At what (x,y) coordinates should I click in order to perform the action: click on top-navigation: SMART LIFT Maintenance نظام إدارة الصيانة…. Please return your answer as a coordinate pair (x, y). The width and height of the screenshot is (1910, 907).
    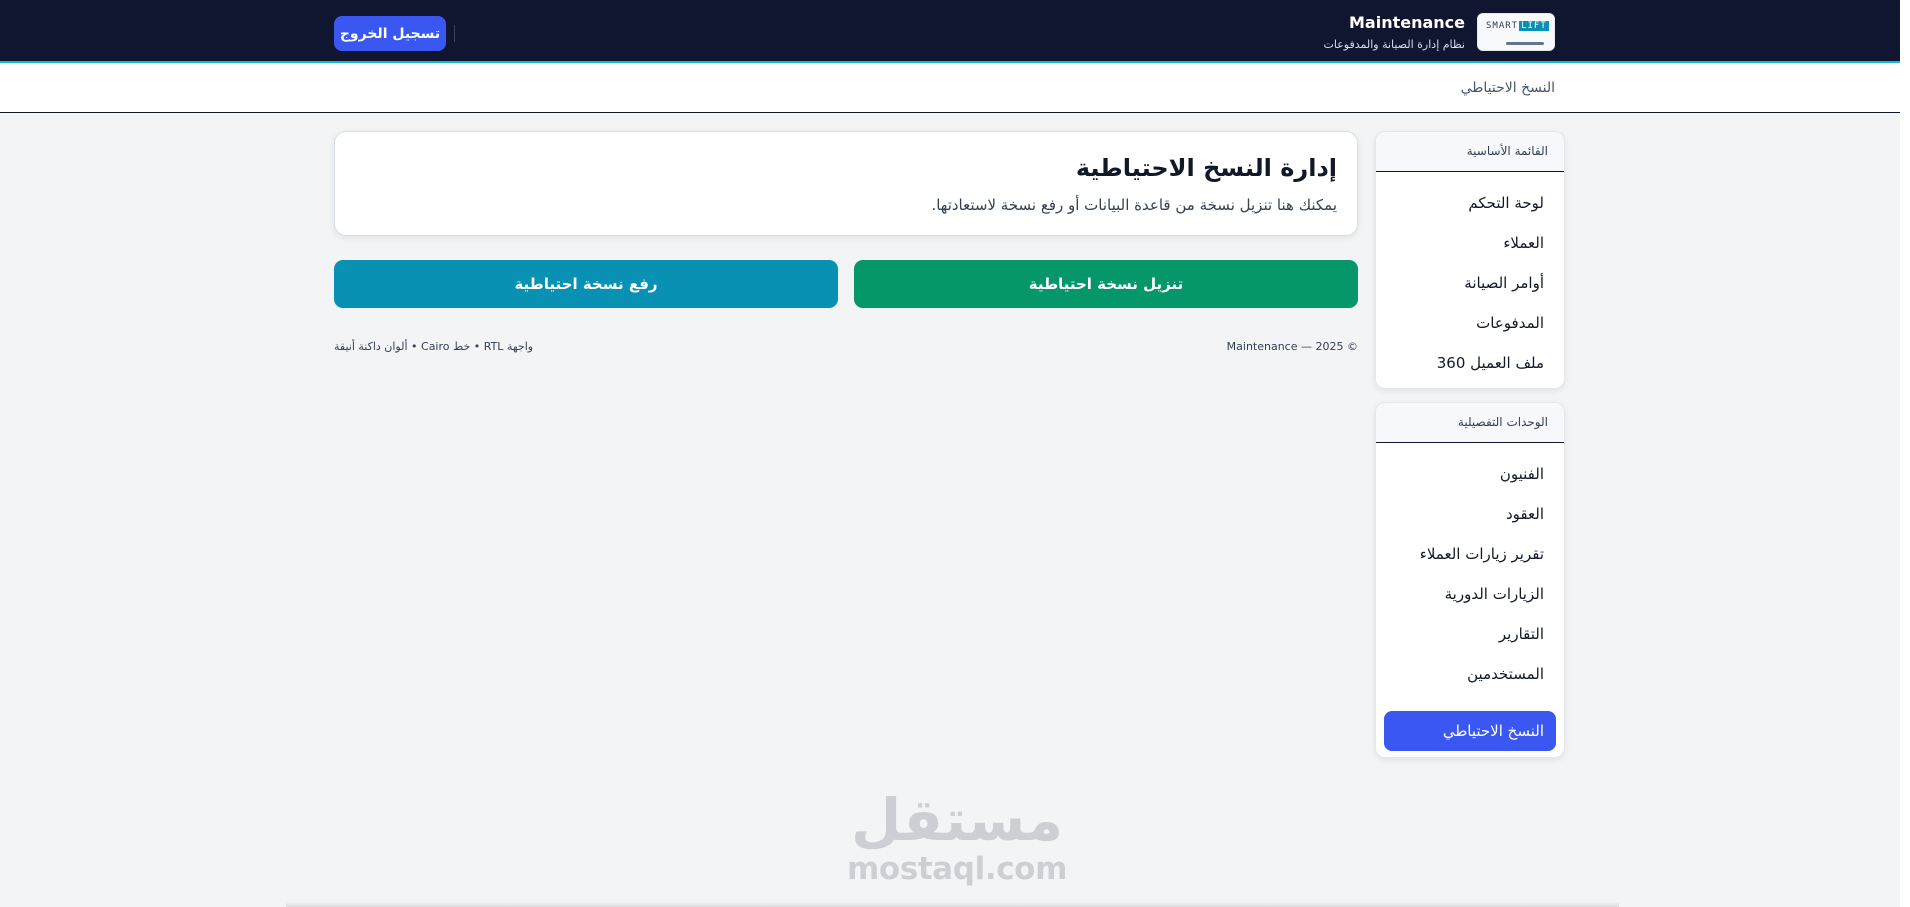
    Looking at the image, I should click on (950, 31).